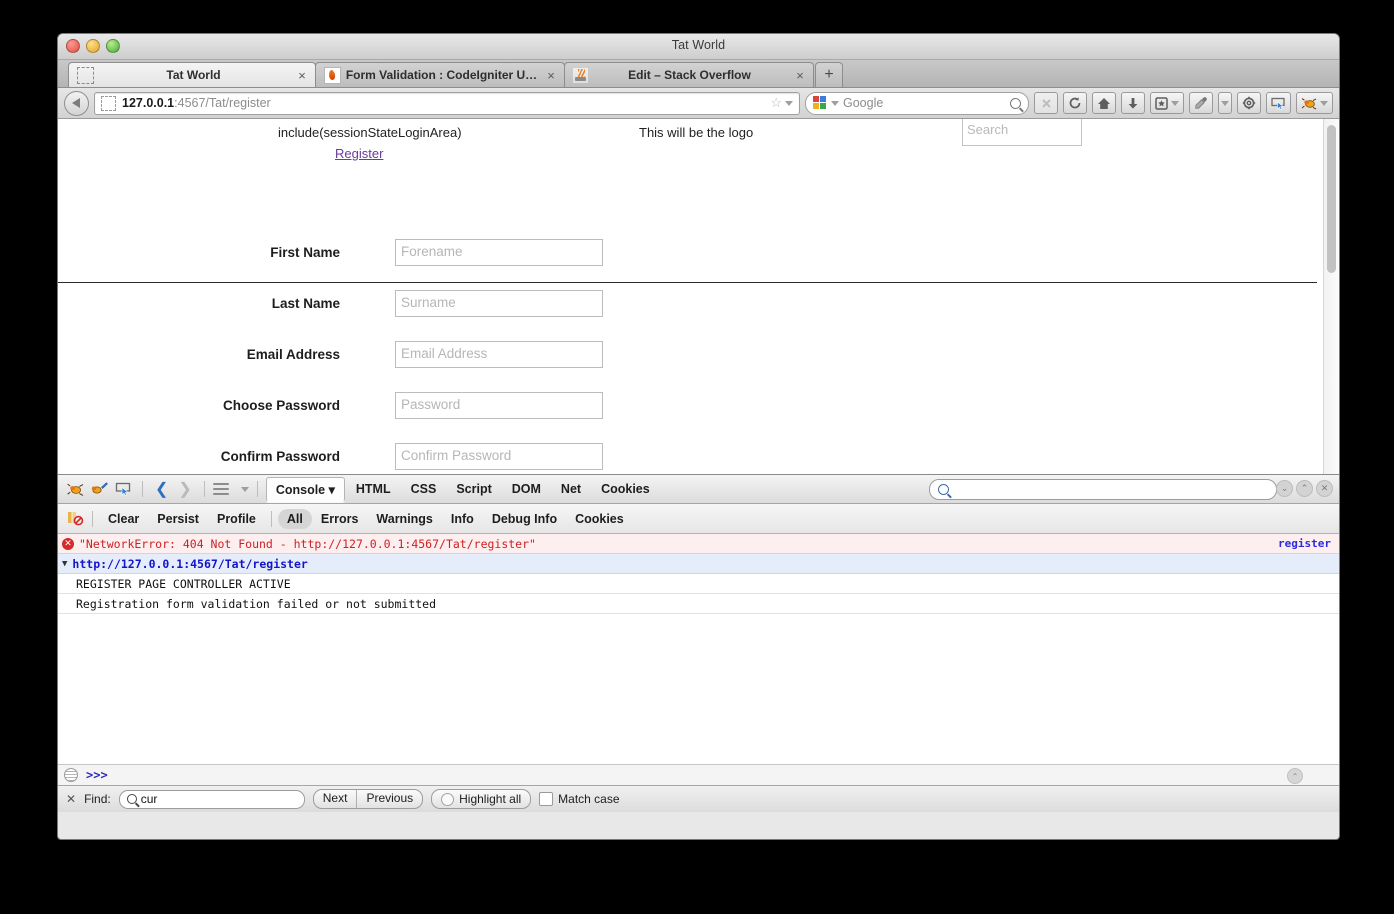  I want to click on console-lines-icon, so click(71, 775).